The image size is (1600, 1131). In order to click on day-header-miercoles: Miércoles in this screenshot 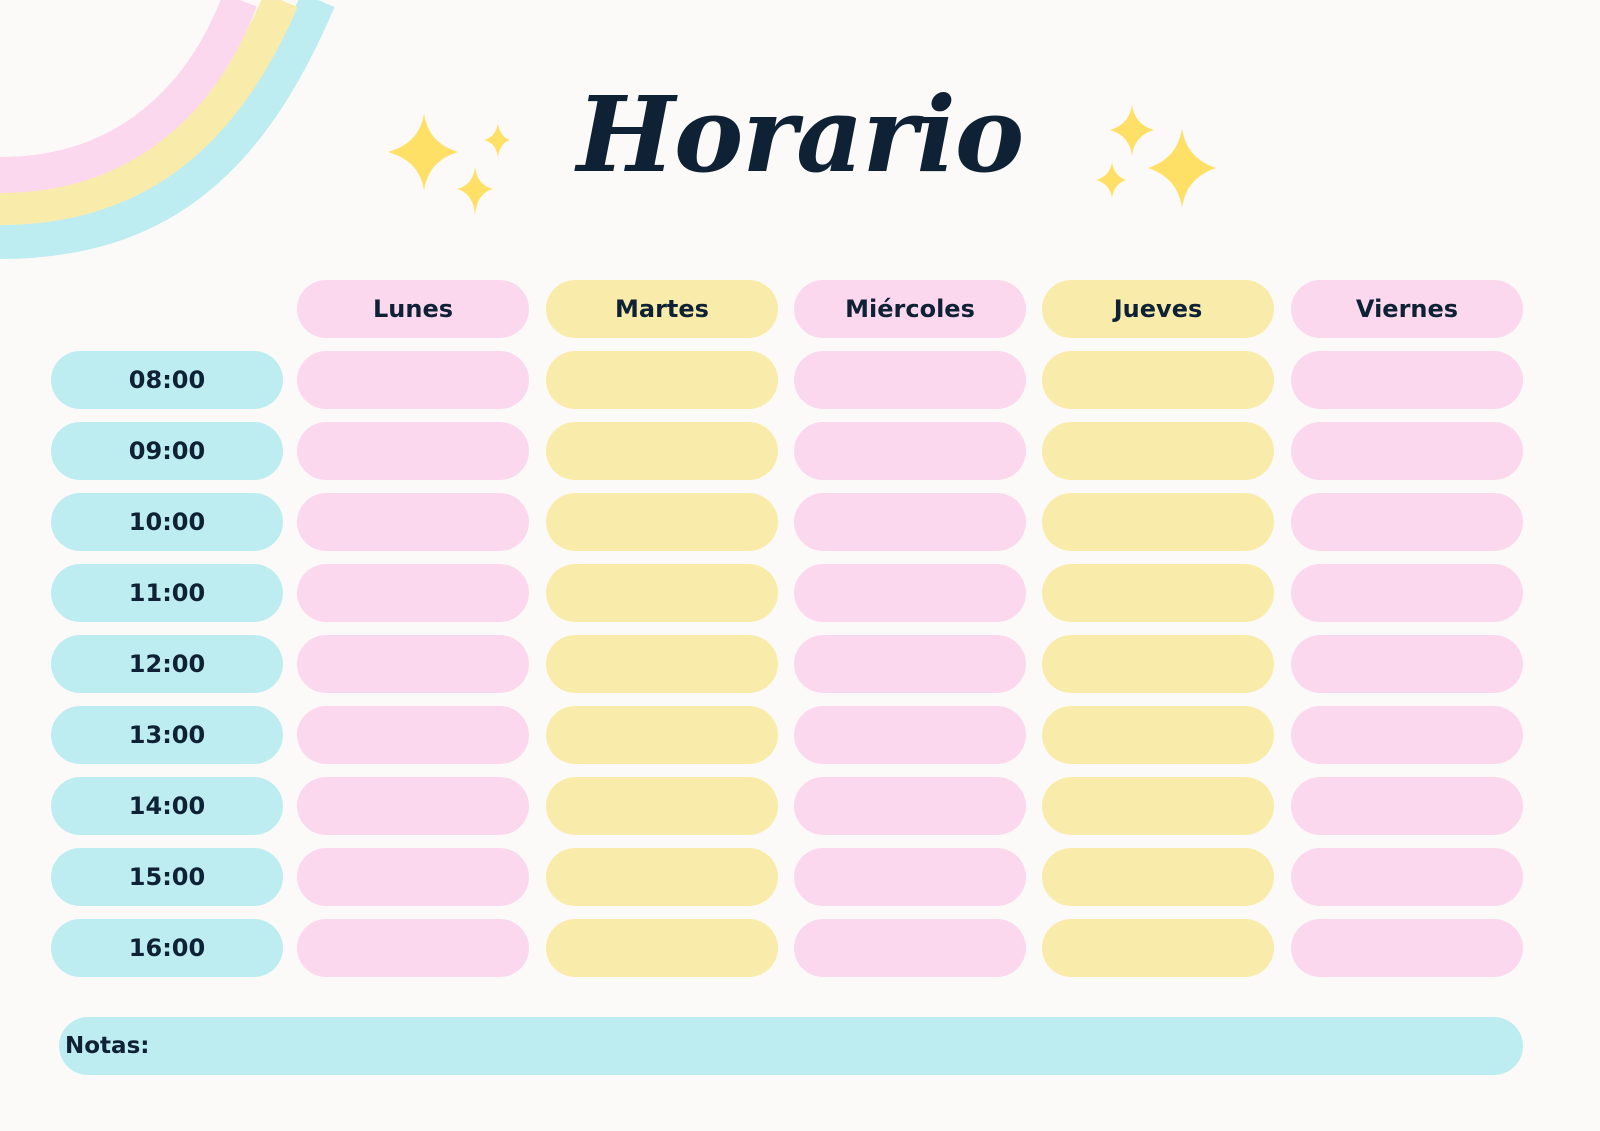, I will do `click(910, 309)`.